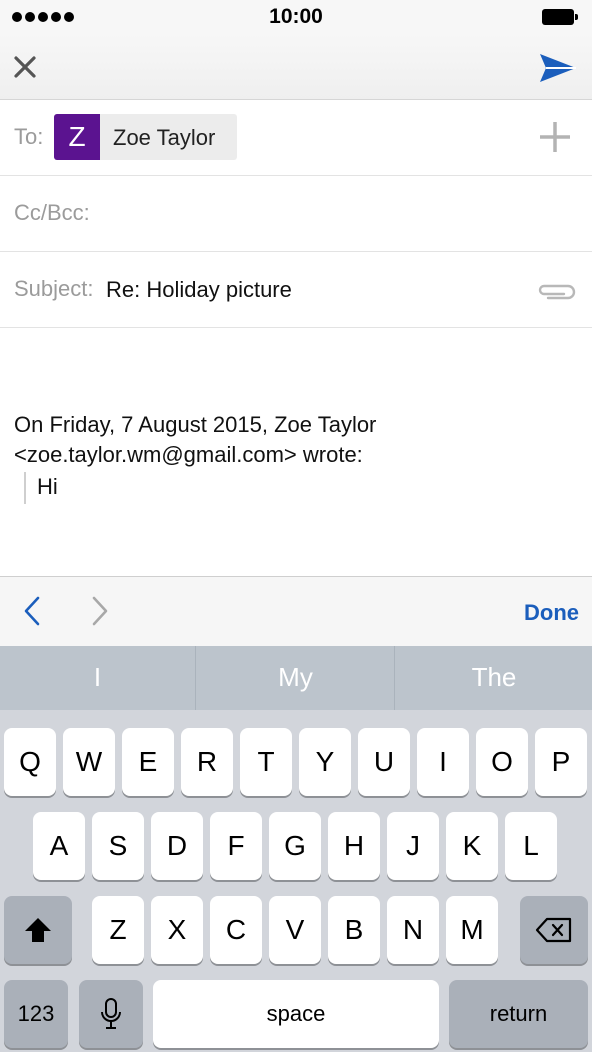  What do you see at coordinates (295, 930) in the screenshot?
I see `key-v: V` at bounding box center [295, 930].